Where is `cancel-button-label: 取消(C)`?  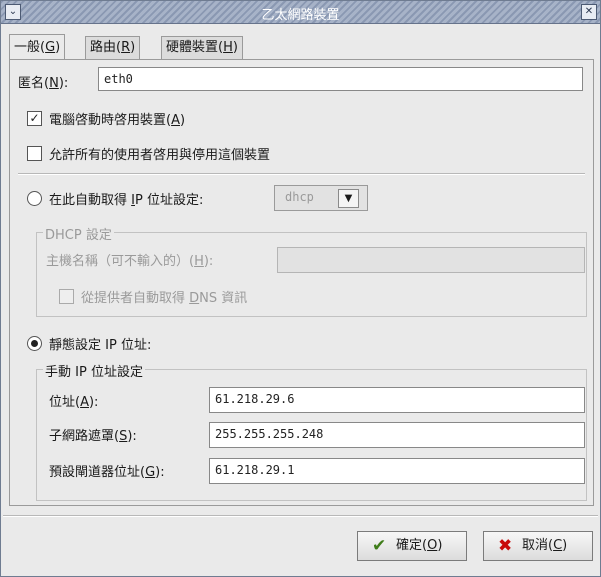
cancel-button-label: 取消(C) is located at coordinates (545, 545).